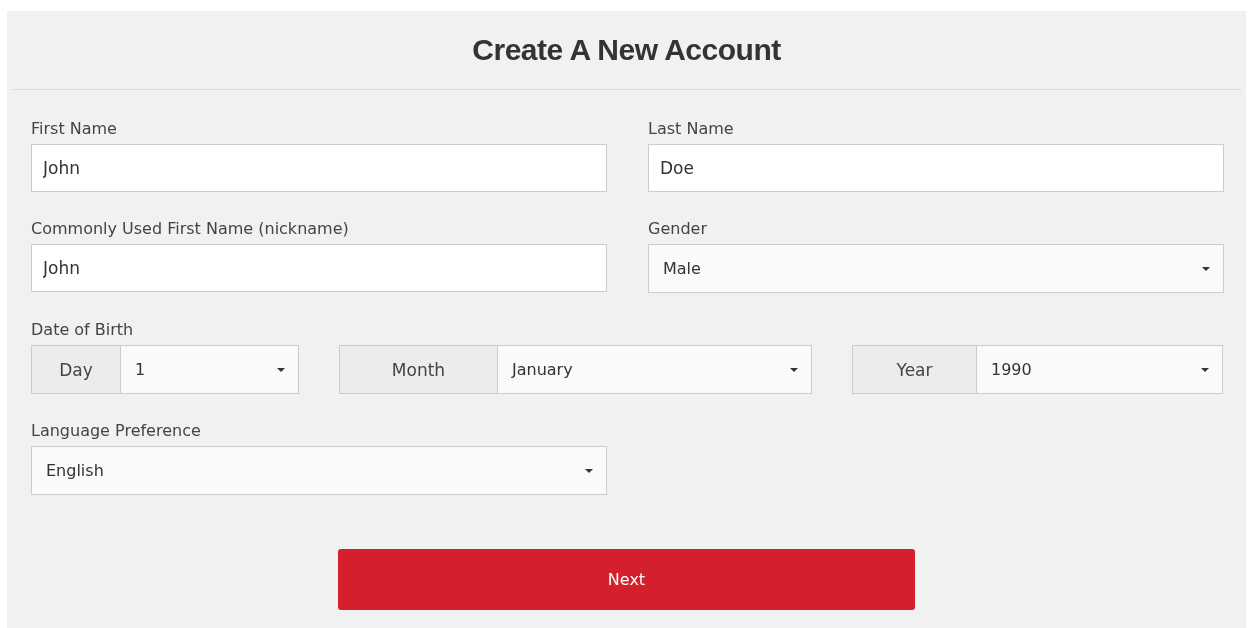 This screenshot has width=1253, height=628. What do you see at coordinates (209, 369) in the screenshot?
I see `dropdown: 1` at bounding box center [209, 369].